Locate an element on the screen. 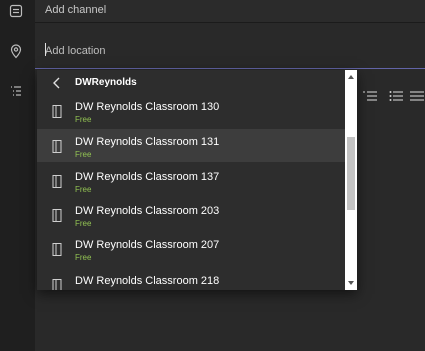 The height and width of the screenshot is (351, 425). text-caret is located at coordinates (45, 49).